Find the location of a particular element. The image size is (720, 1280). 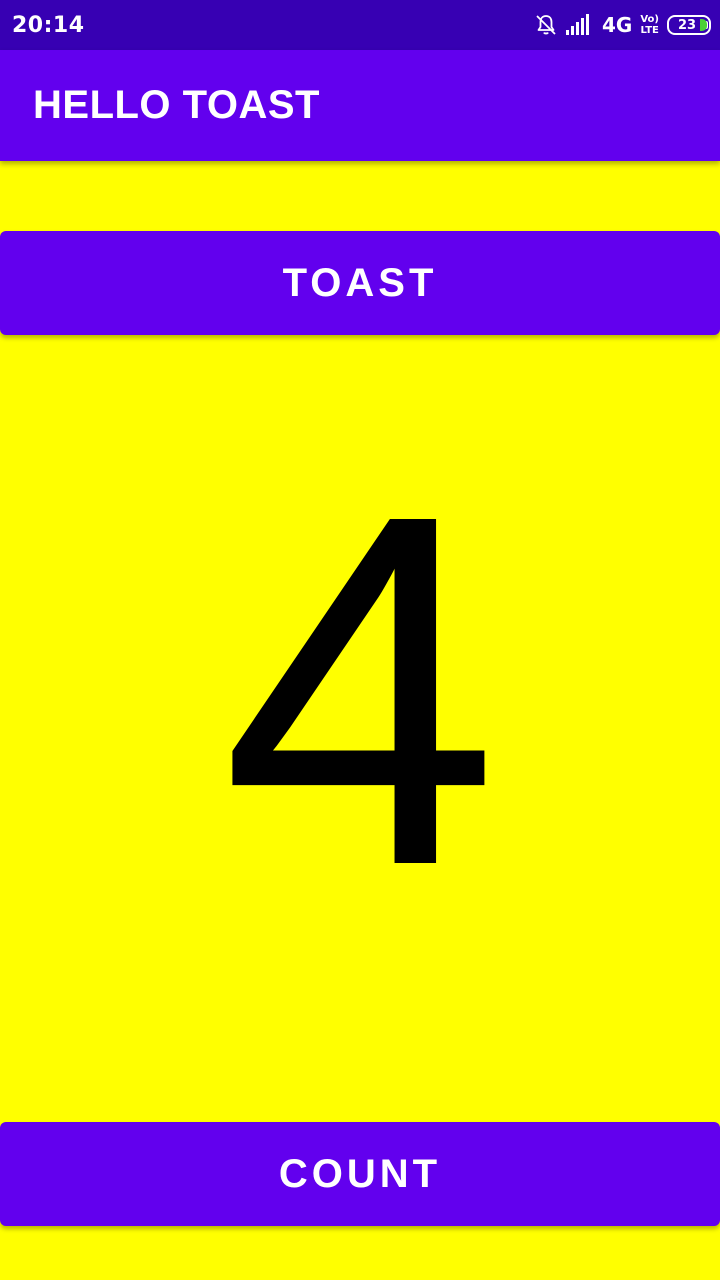

battery-body: 23 is located at coordinates (689, 25).